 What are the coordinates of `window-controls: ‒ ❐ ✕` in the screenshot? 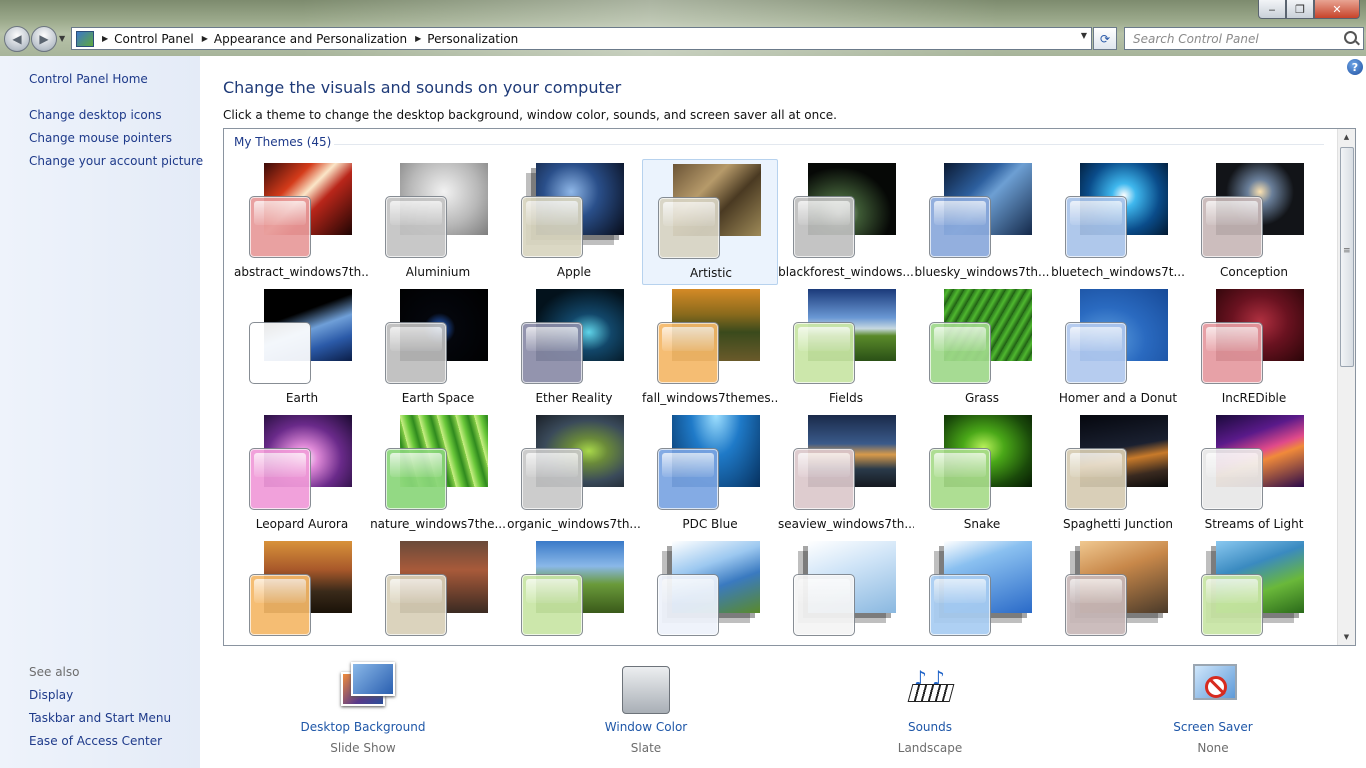 It's located at (1309, 9).